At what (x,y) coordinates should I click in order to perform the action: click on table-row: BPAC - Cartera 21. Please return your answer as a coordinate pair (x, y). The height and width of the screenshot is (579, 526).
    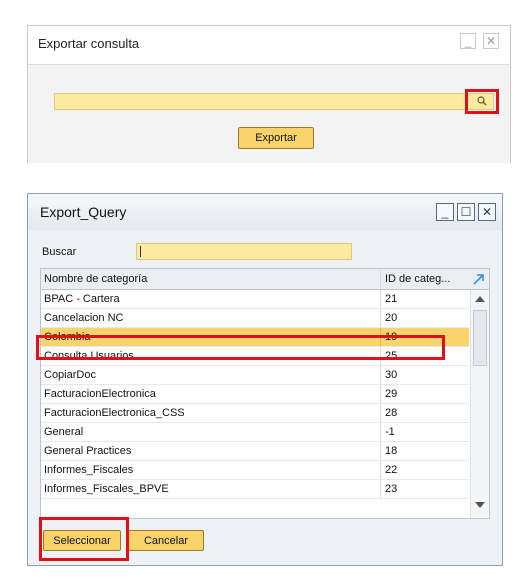
    Looking at the image, I should click on (255, 299).